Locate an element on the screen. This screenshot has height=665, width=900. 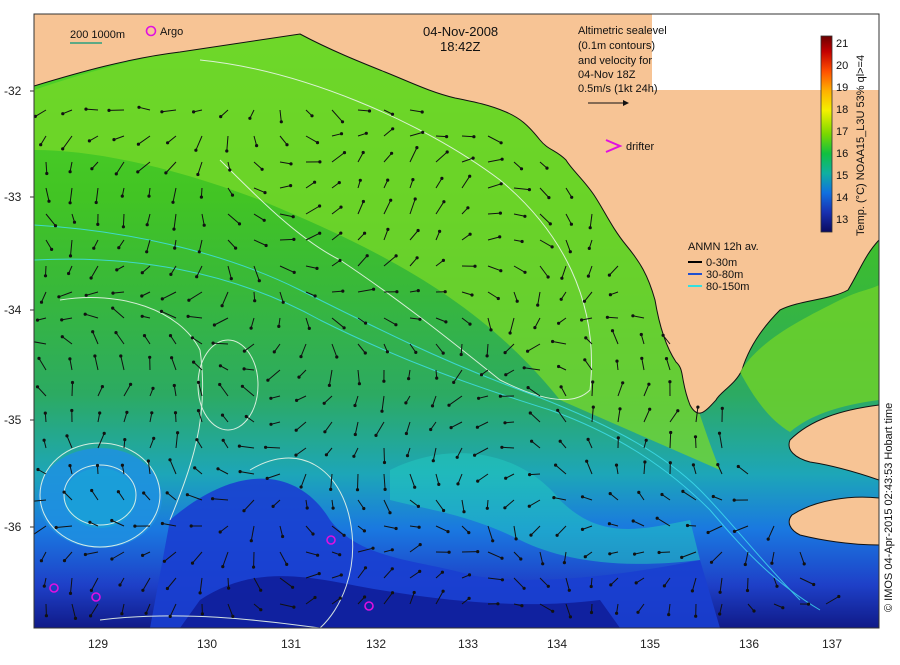
colorbar-tick-label: 19 is located at coordinates (842, 88).